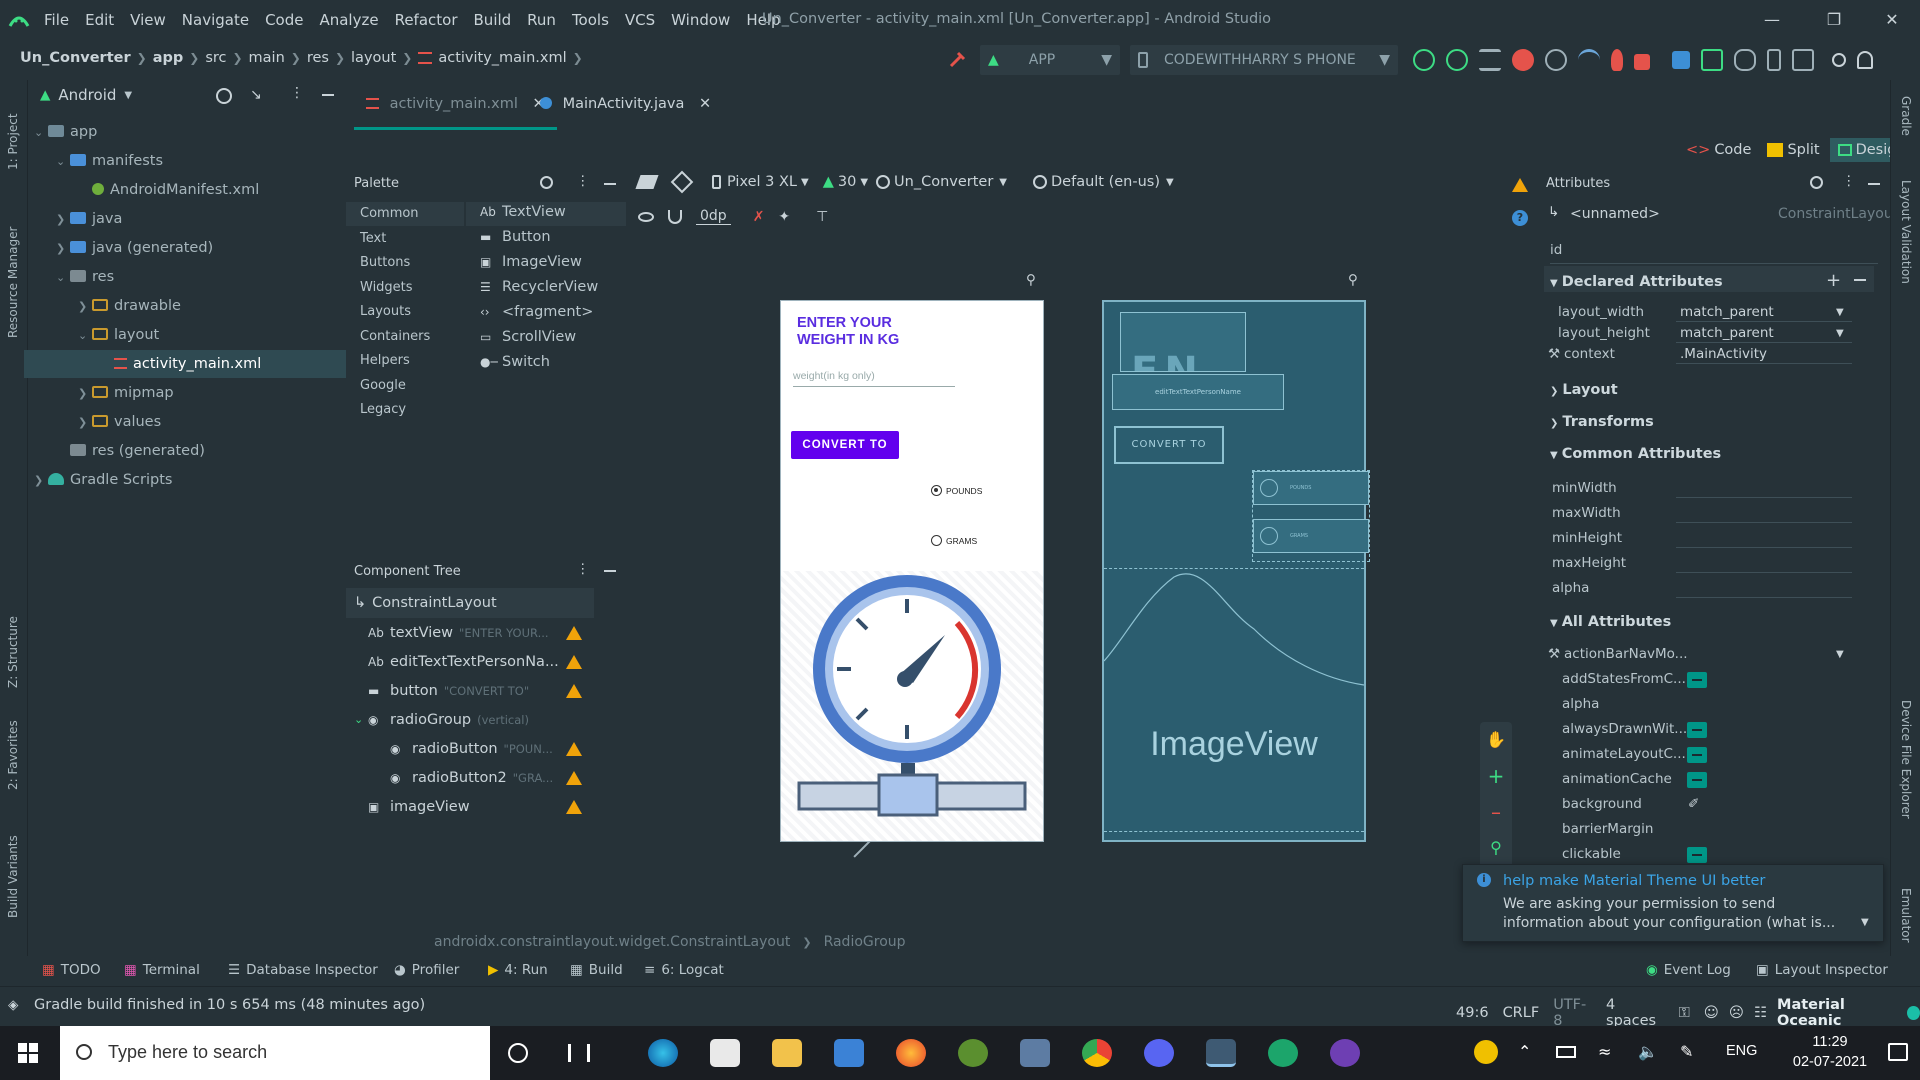 This screenshot has width=1920, height=1080. Describe the element at coordinates (1424, 60) in the screenshot. I see `sync-icon` at that location.